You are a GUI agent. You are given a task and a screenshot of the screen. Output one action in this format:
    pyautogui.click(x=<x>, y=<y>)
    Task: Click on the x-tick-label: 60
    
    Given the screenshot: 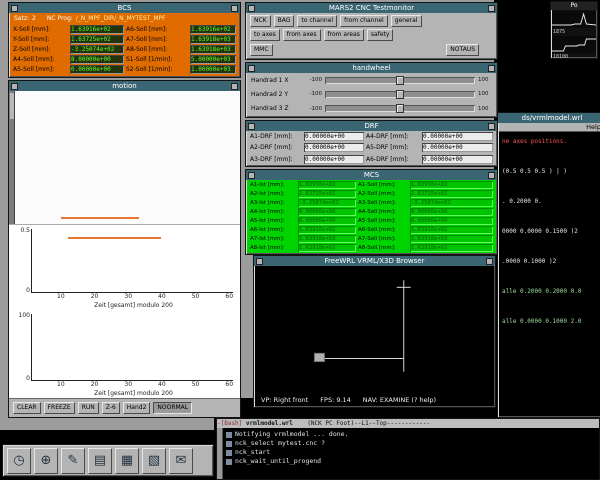 What is the action you would take?
    pyautogui.click(x=229, y=296)
    